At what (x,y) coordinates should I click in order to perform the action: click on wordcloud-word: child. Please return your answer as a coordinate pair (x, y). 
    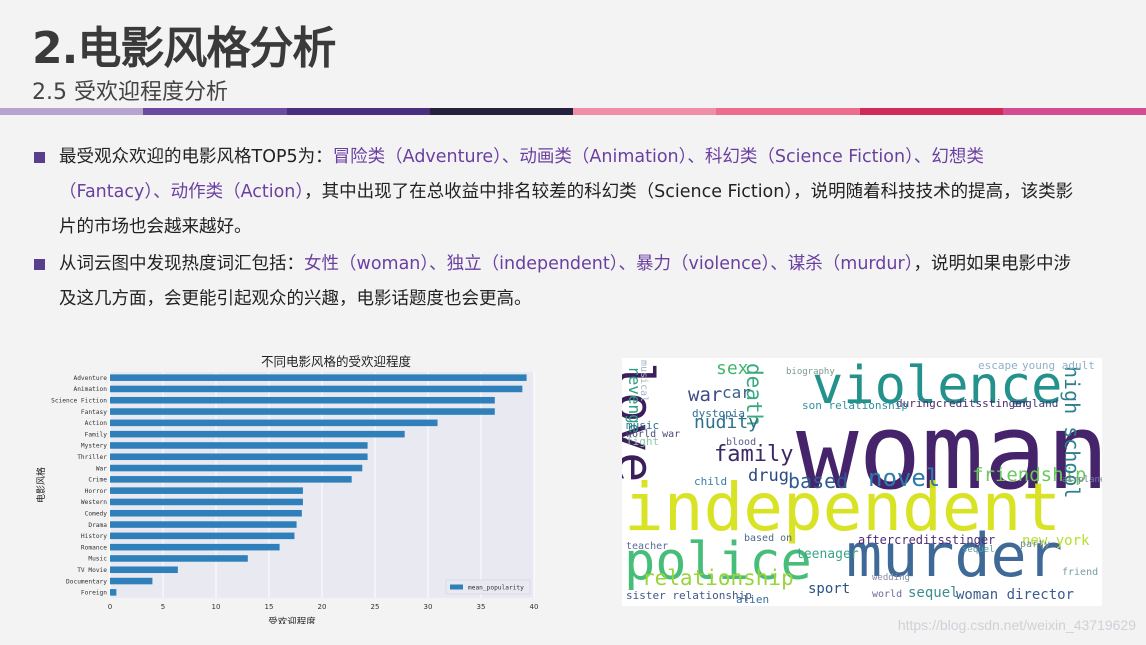
    Looking at the image, I should click on (711, 481).